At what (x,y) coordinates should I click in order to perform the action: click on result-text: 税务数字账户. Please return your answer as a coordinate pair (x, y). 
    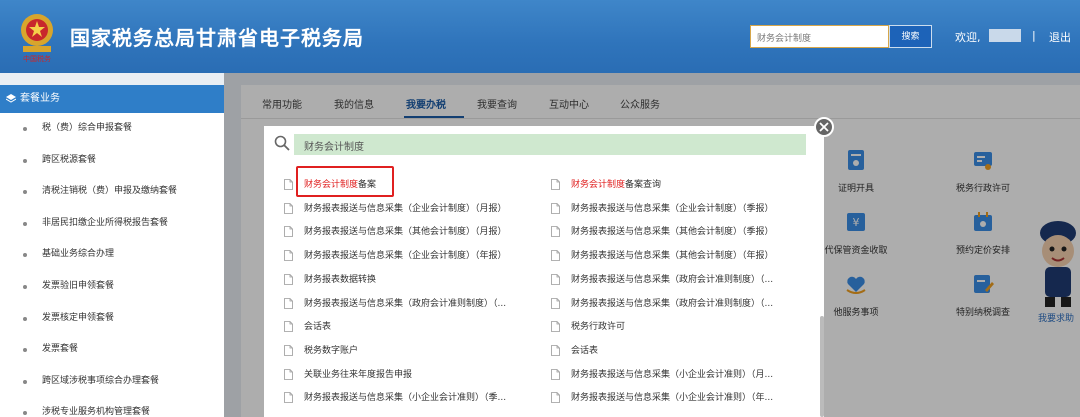
    Looking at the image, I should click on (331, 350).